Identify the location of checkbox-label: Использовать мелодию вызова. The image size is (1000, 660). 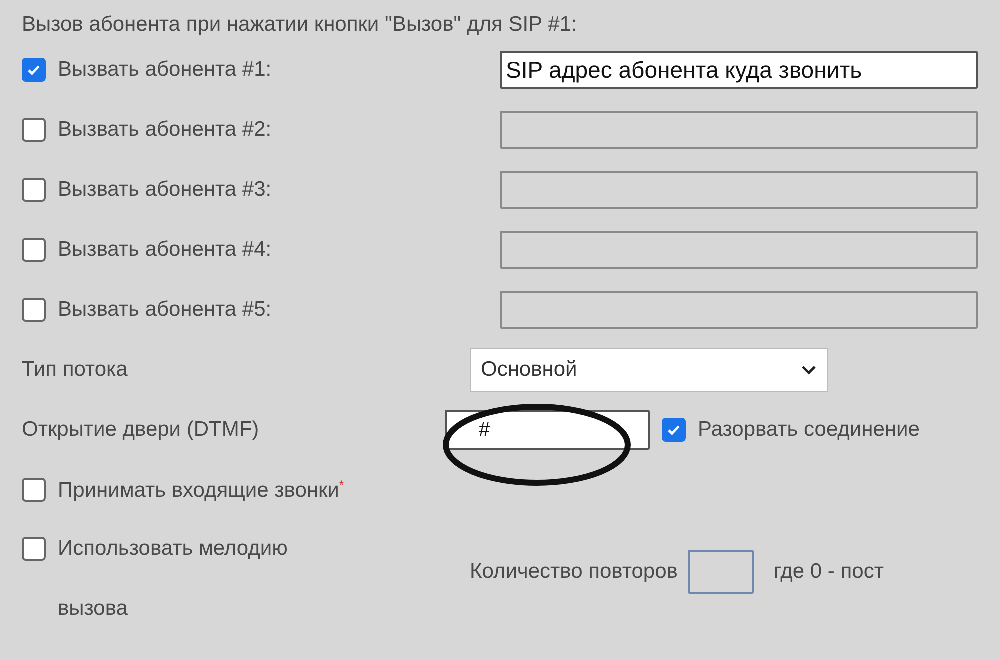
(173, 579).